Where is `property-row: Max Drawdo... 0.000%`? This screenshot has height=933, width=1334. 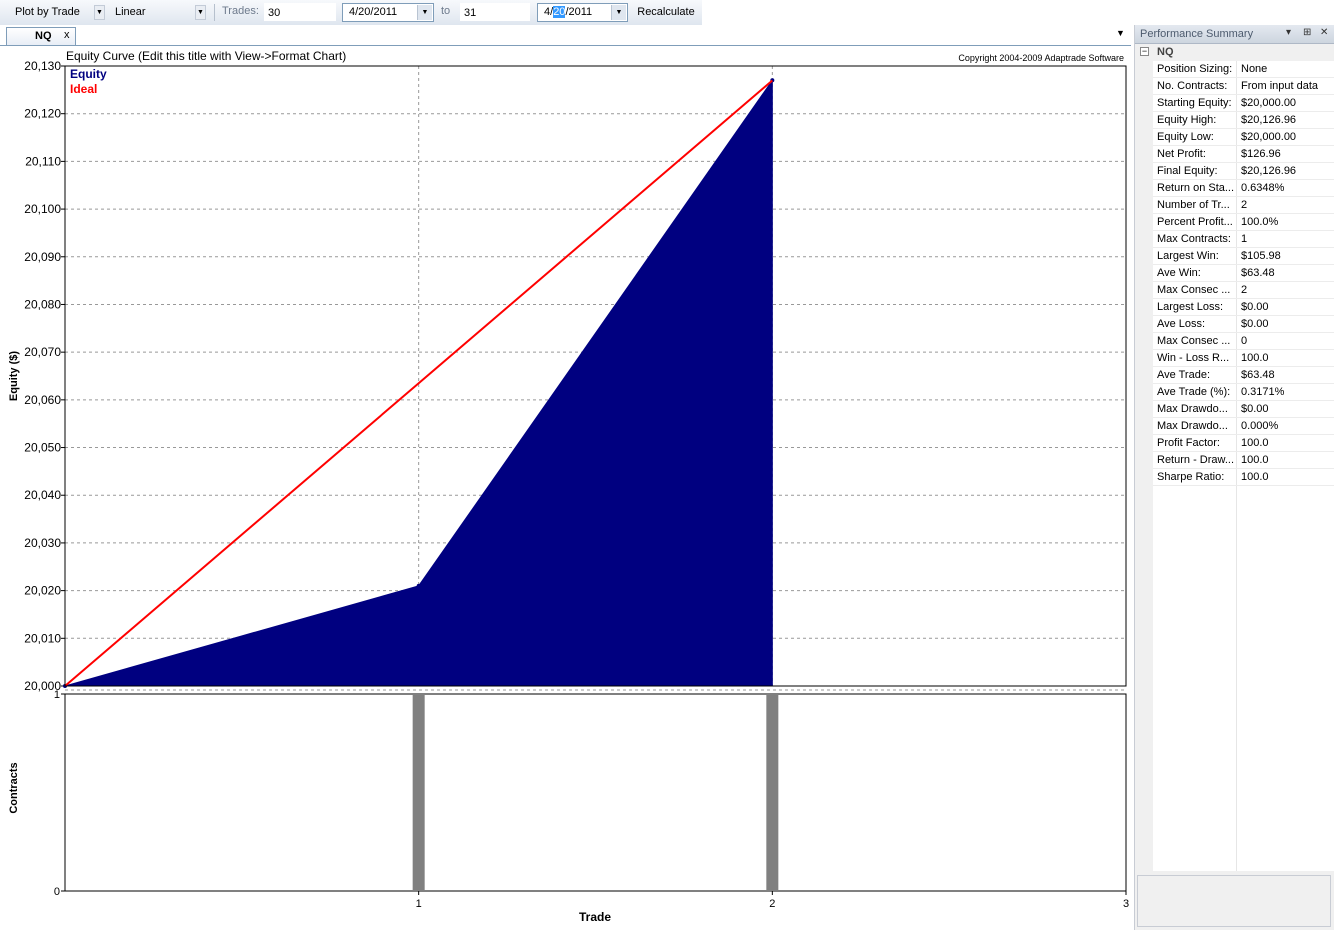
property-row: Max Drawdo... 0.000% is located at coordinates (1243, 426).